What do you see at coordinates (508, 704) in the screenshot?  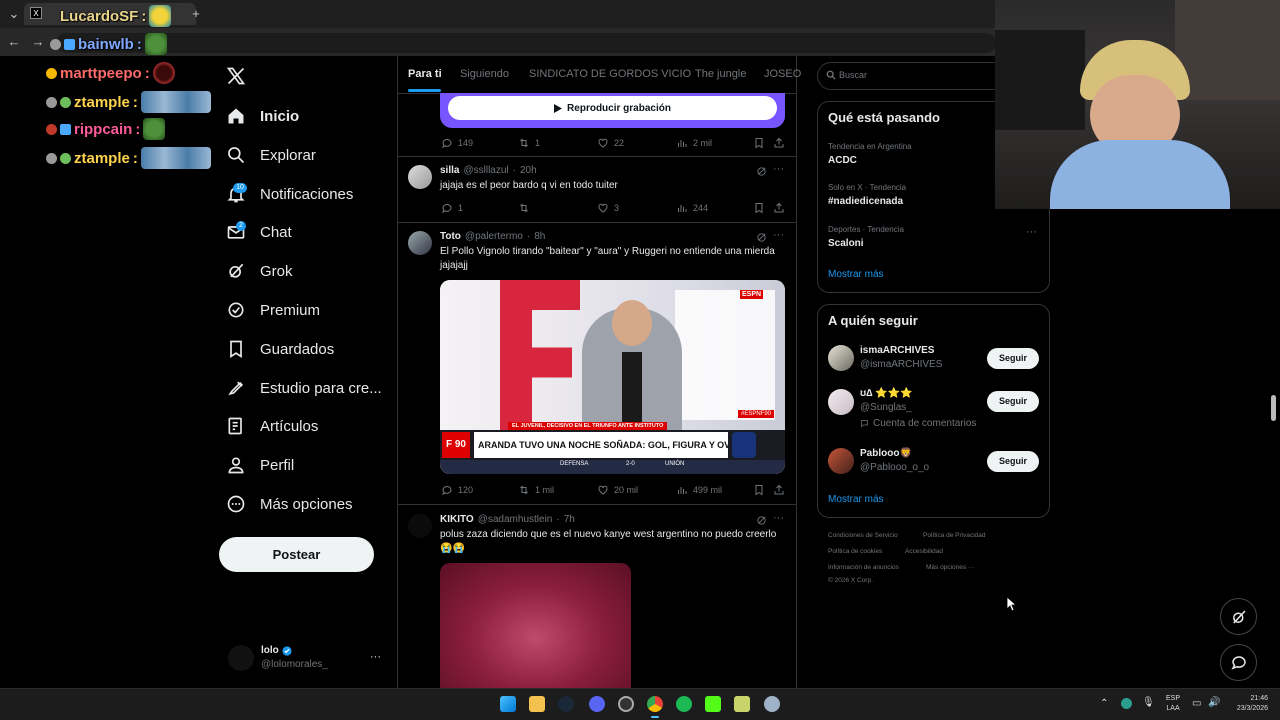 I see `start-menu-icon` at bounding box center [508, 704].